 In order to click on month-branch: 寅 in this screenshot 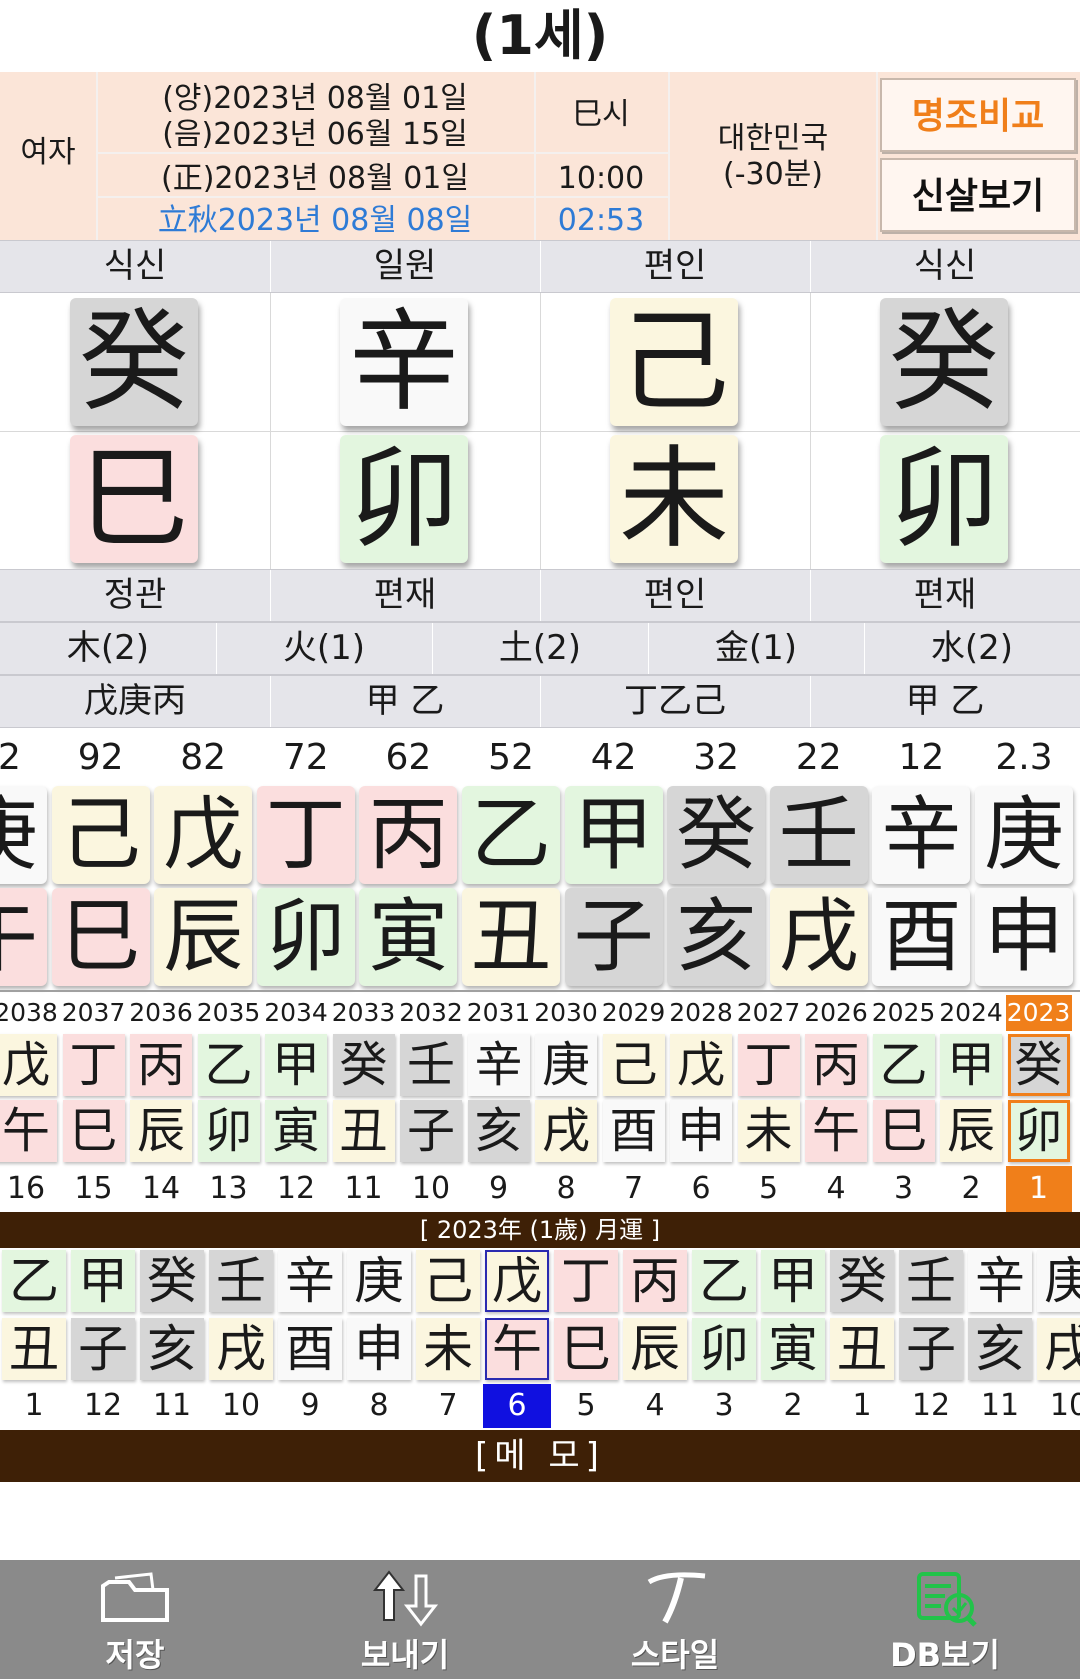, I will do `click(793, 1349)`.